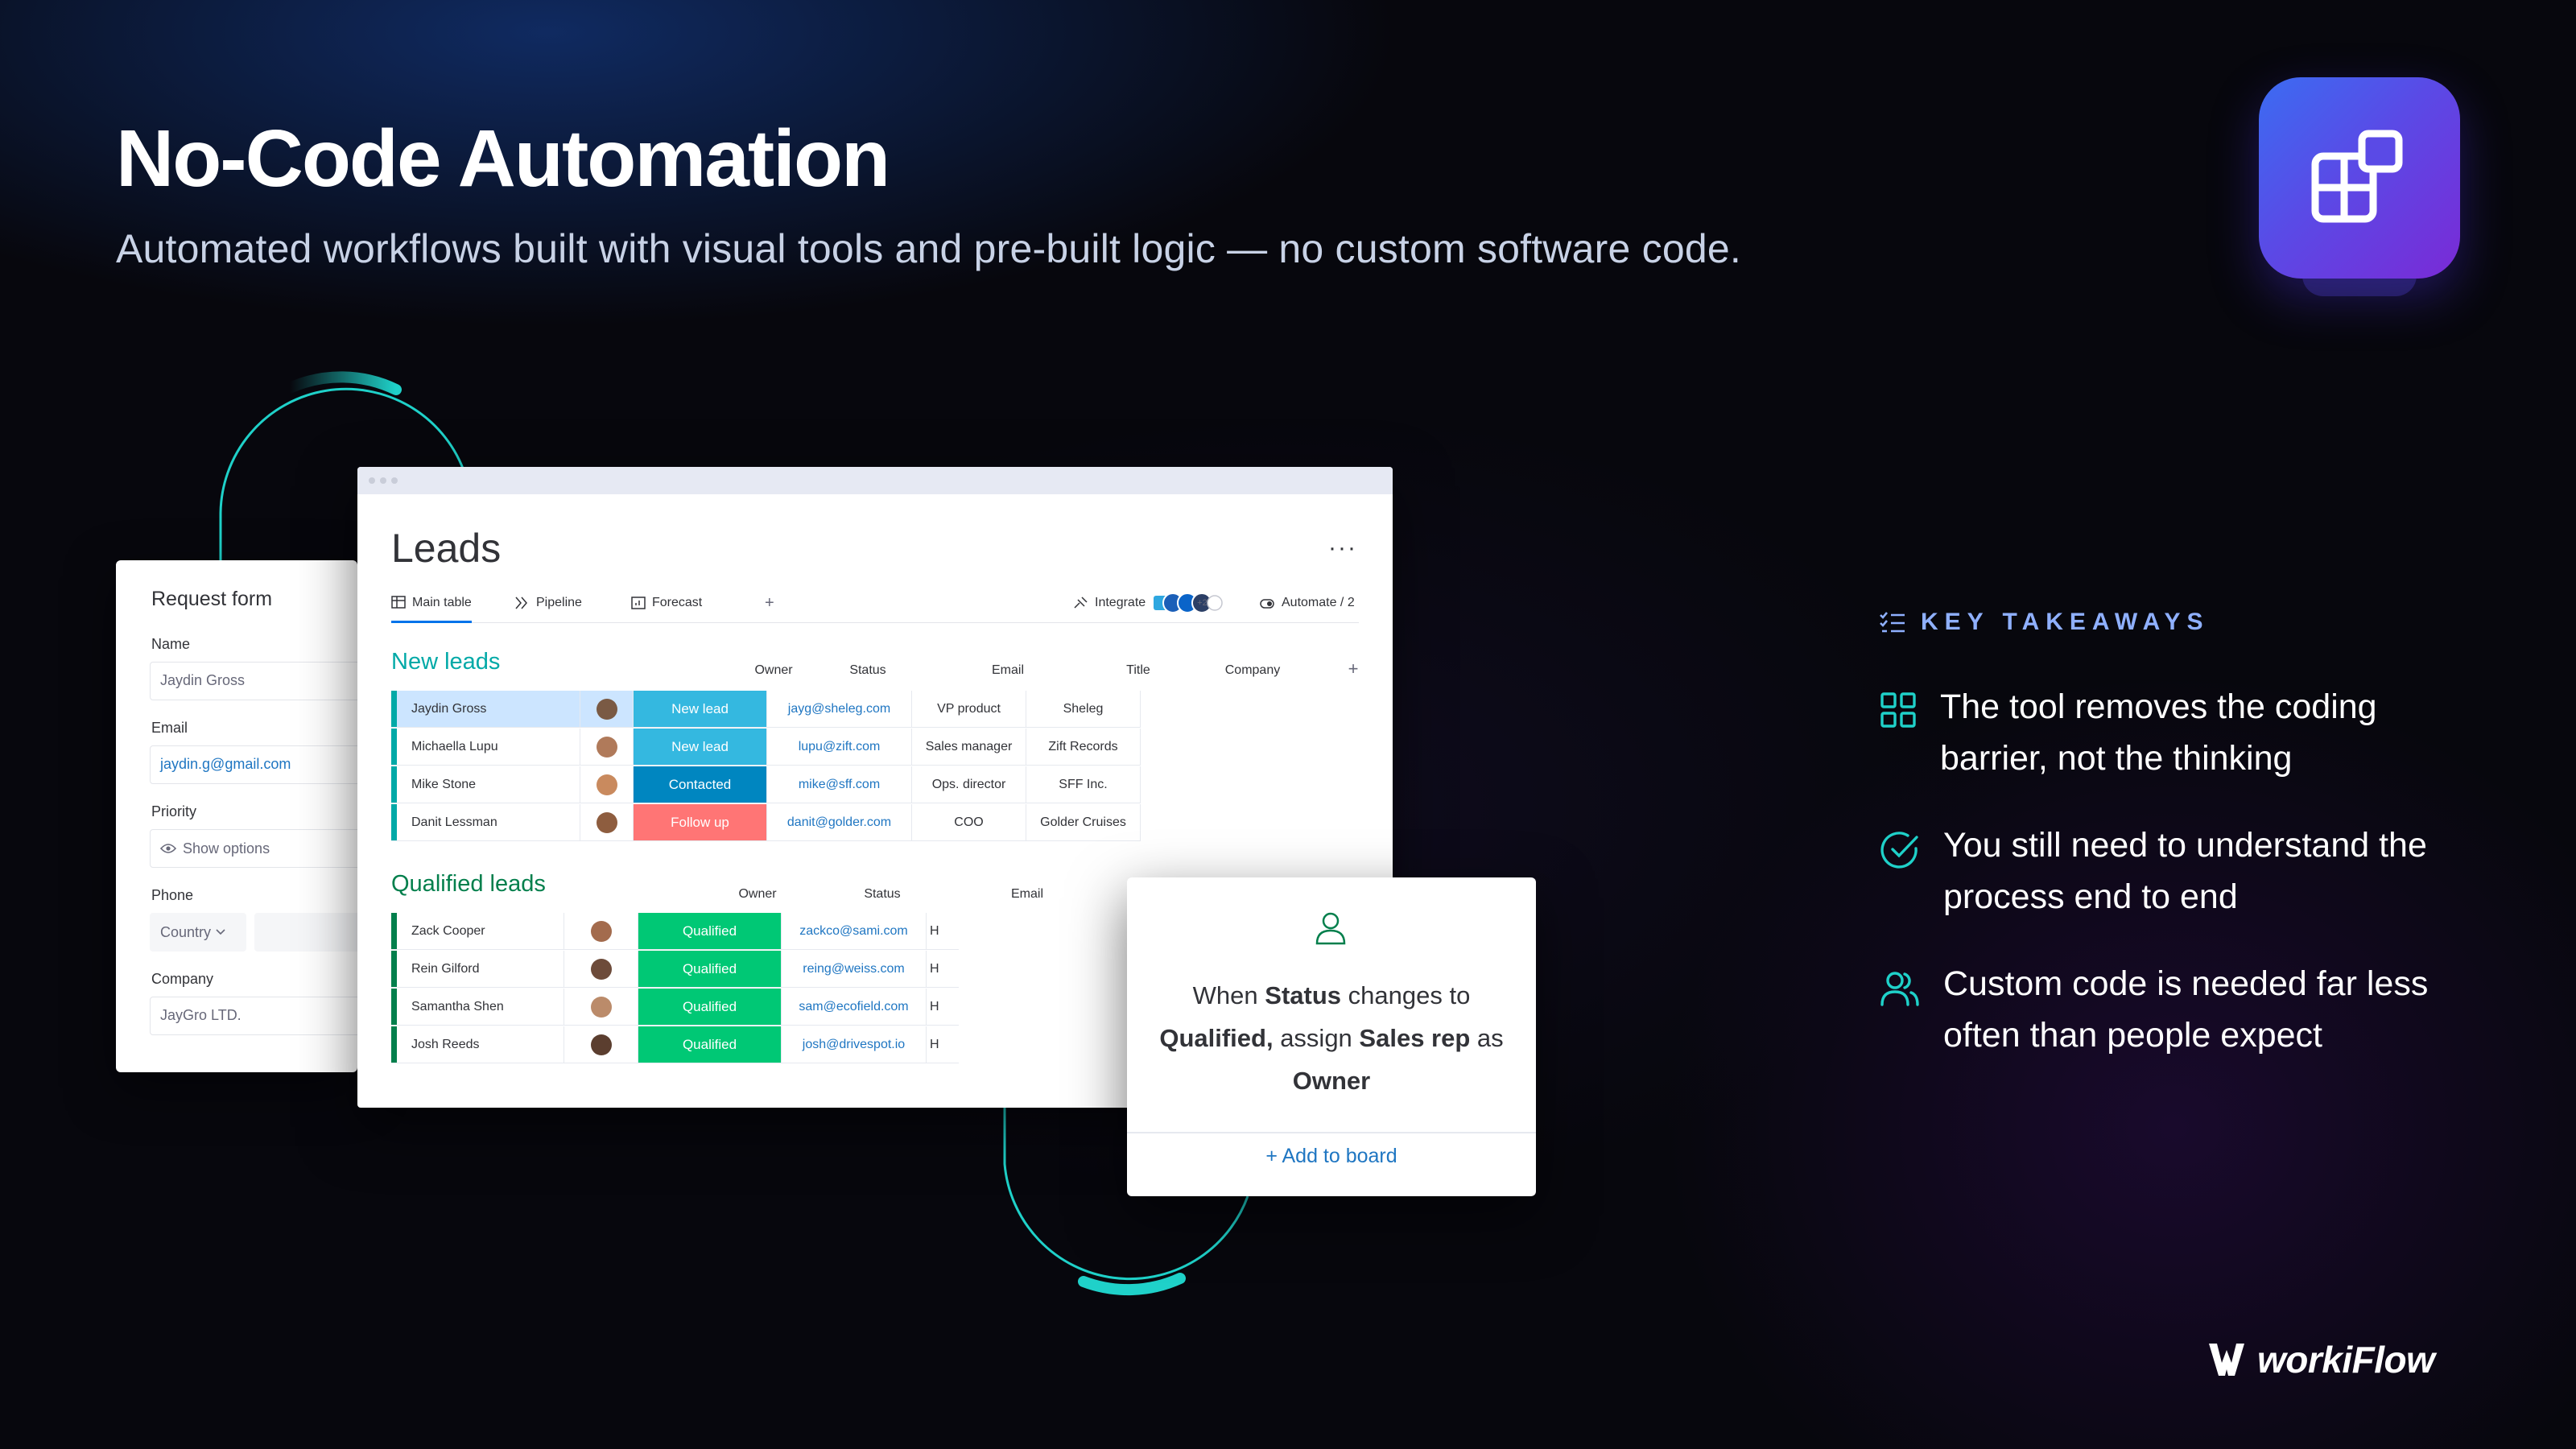 The height and width of the screenshot is (1449, 2576). Describe the element at coordinates (548, 603) in the screenshot. I see `tab-pipeline: Pipeline` at that location.